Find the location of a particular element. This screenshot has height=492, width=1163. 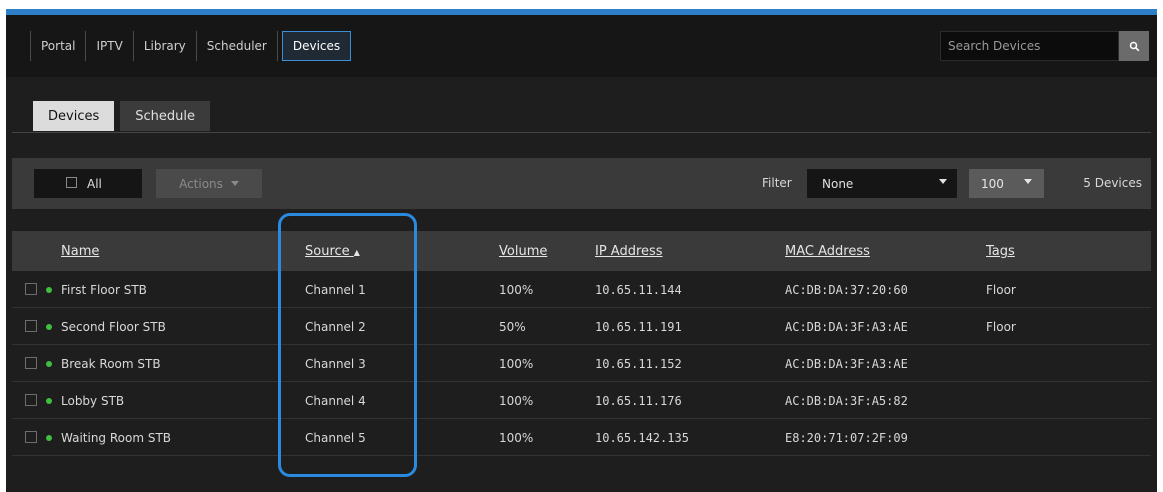

device-ip: 10.65.11.191 is located at coordinates (638, 327).